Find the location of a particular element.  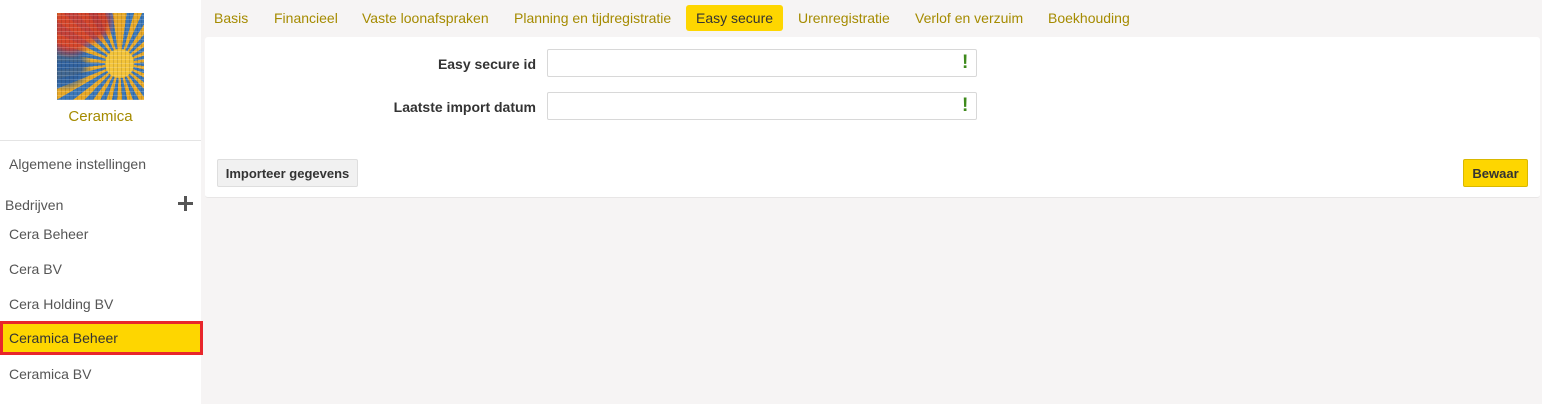

last-import-date-field is located at coordinates (762, 106).